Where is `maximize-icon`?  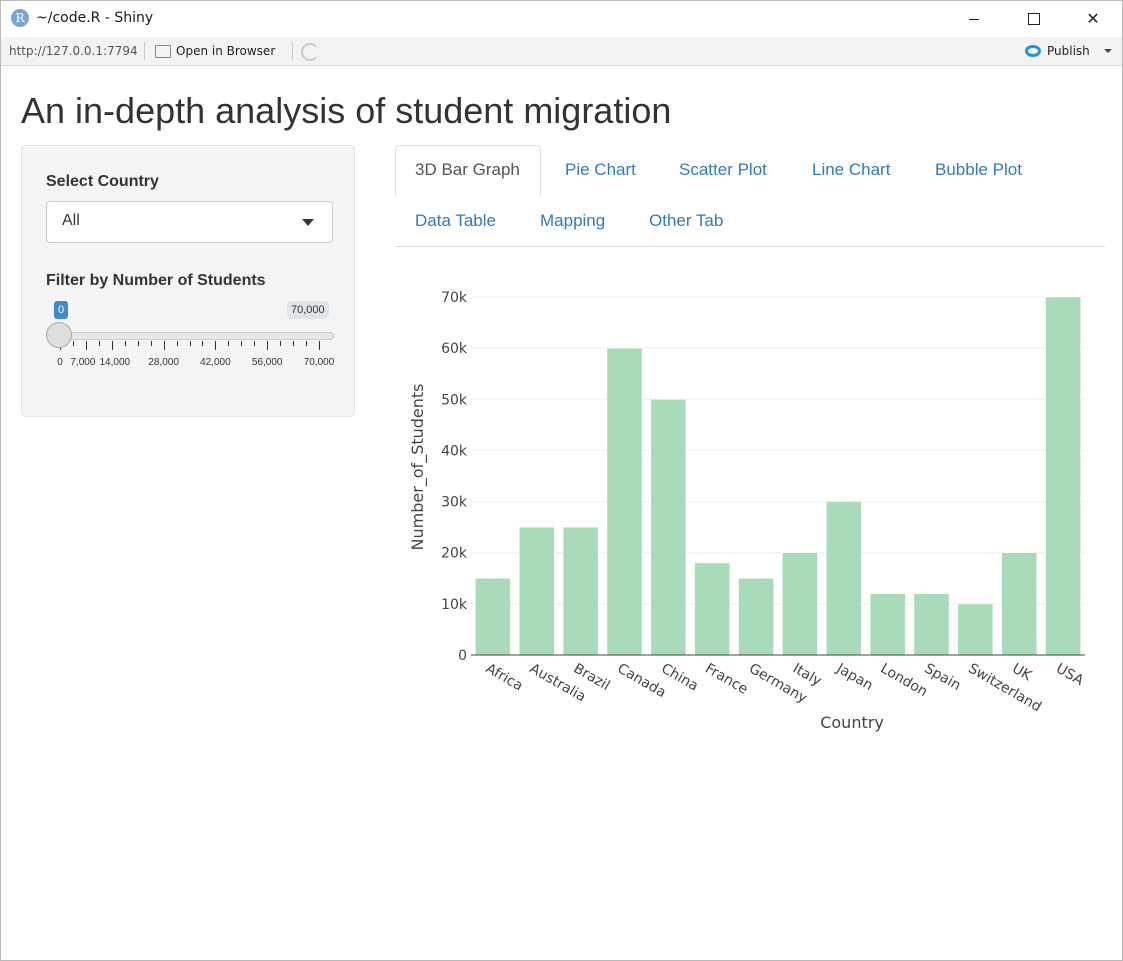
maximize-icon is located at coordinates (1034, 19).